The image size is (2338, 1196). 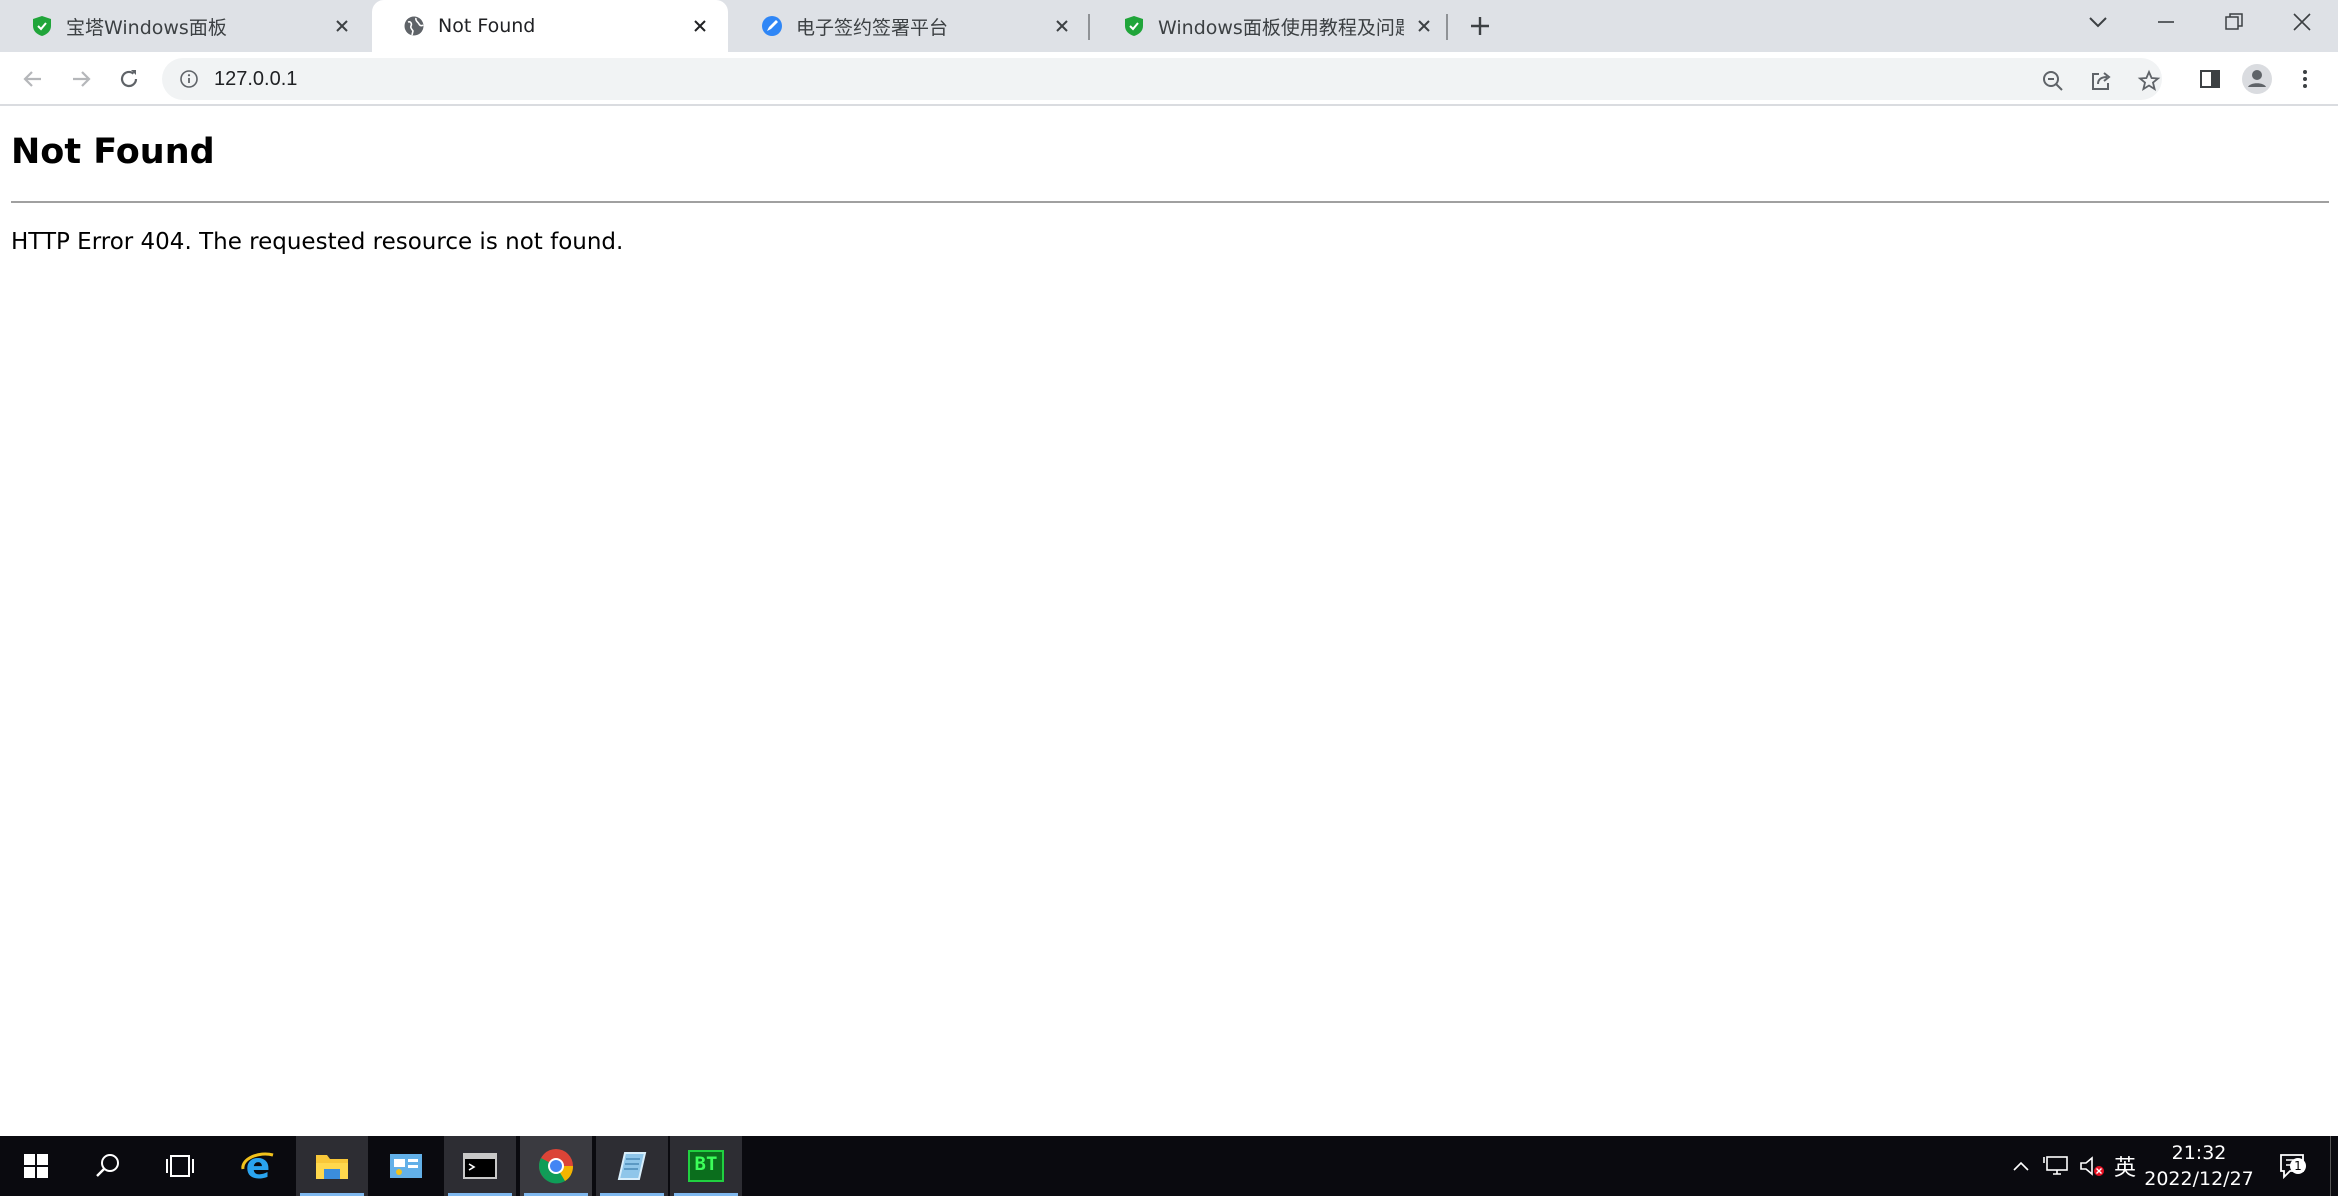 What do you see at coordinates (1281, 27) in the screenshot?
I see `tab-title: Windows面板使用教程及问题汇` at bounding box center [1281, 27].